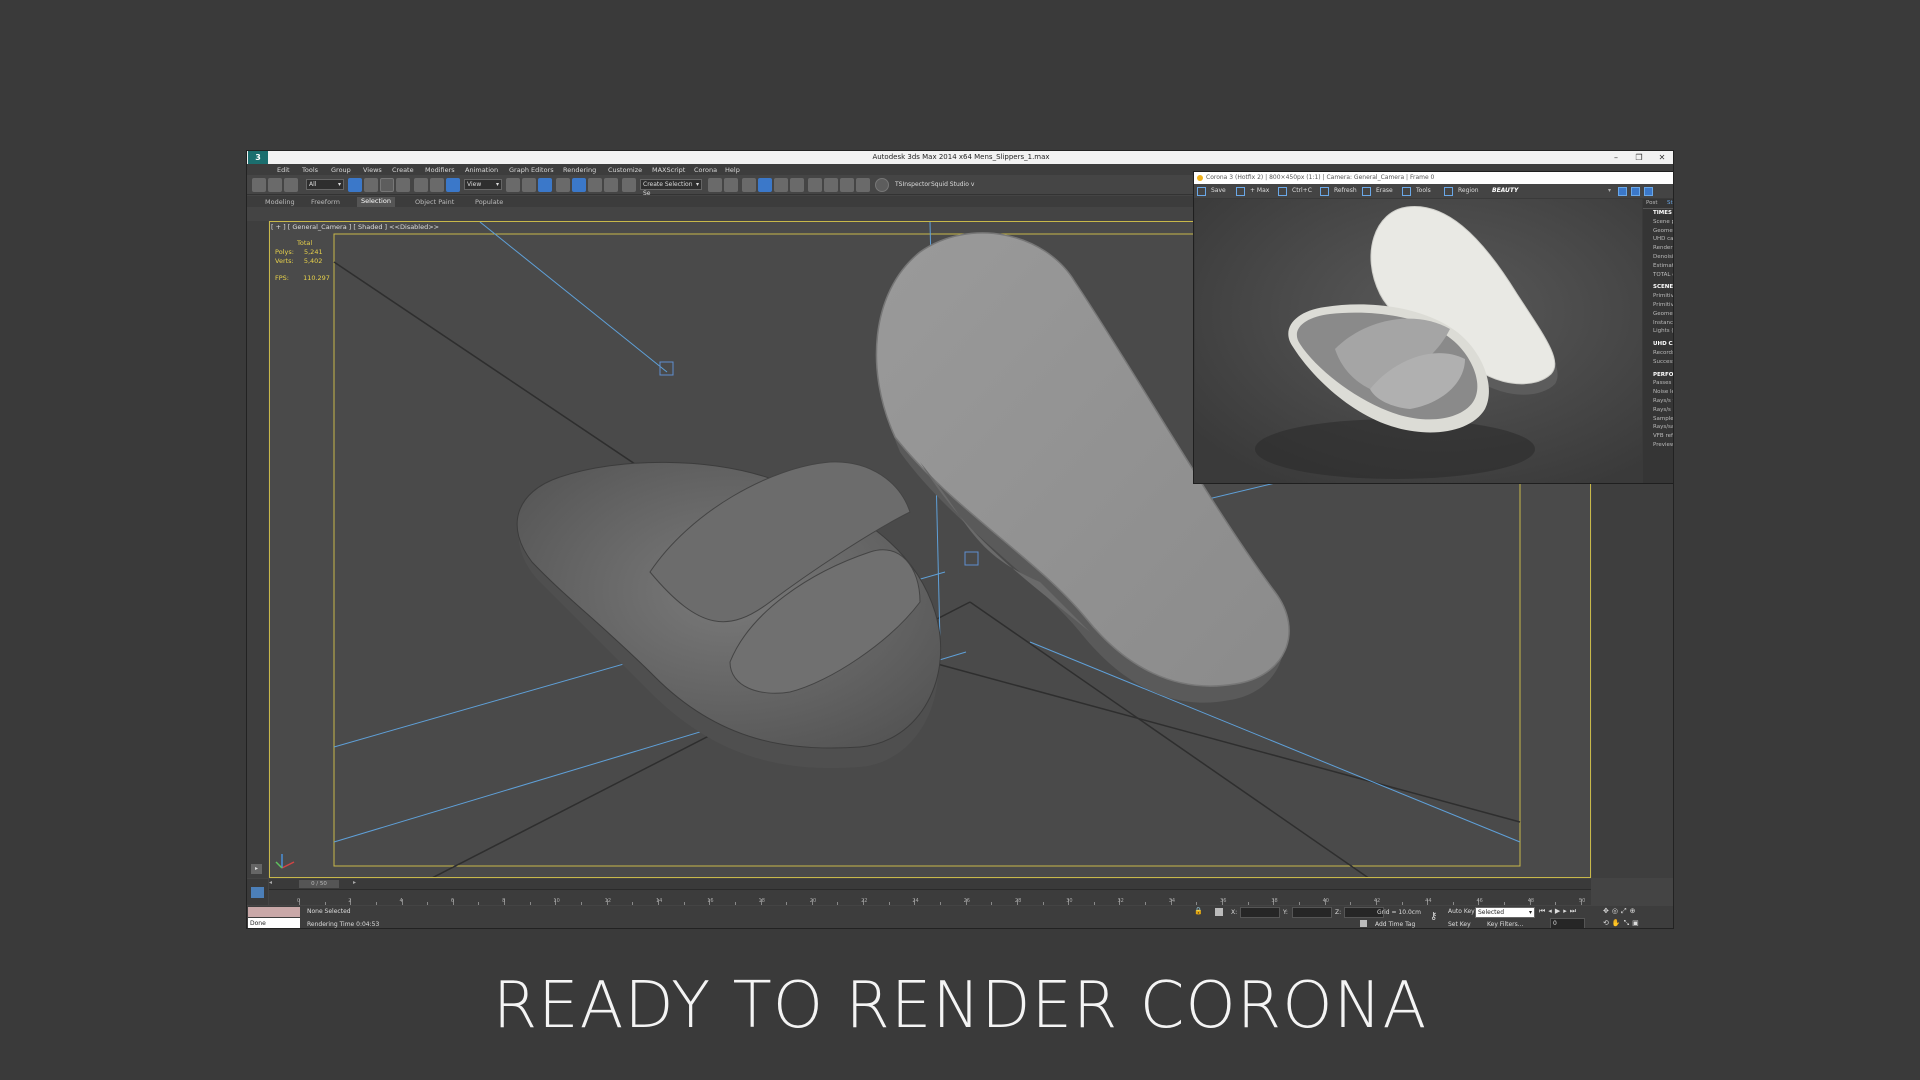  I want to click on move-icon, so click(421, 185).